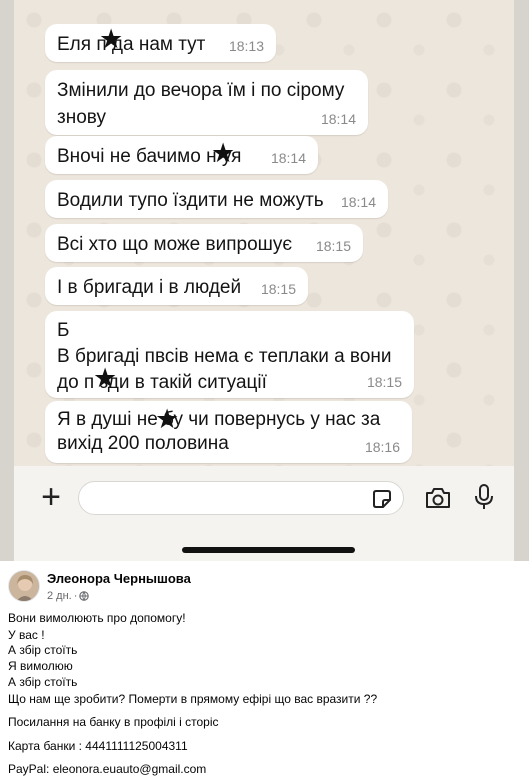 This screenshot has height=781, width=529. Describe the element at coordinates (24, 586) in the screenshot. I see `avatar` at that location.